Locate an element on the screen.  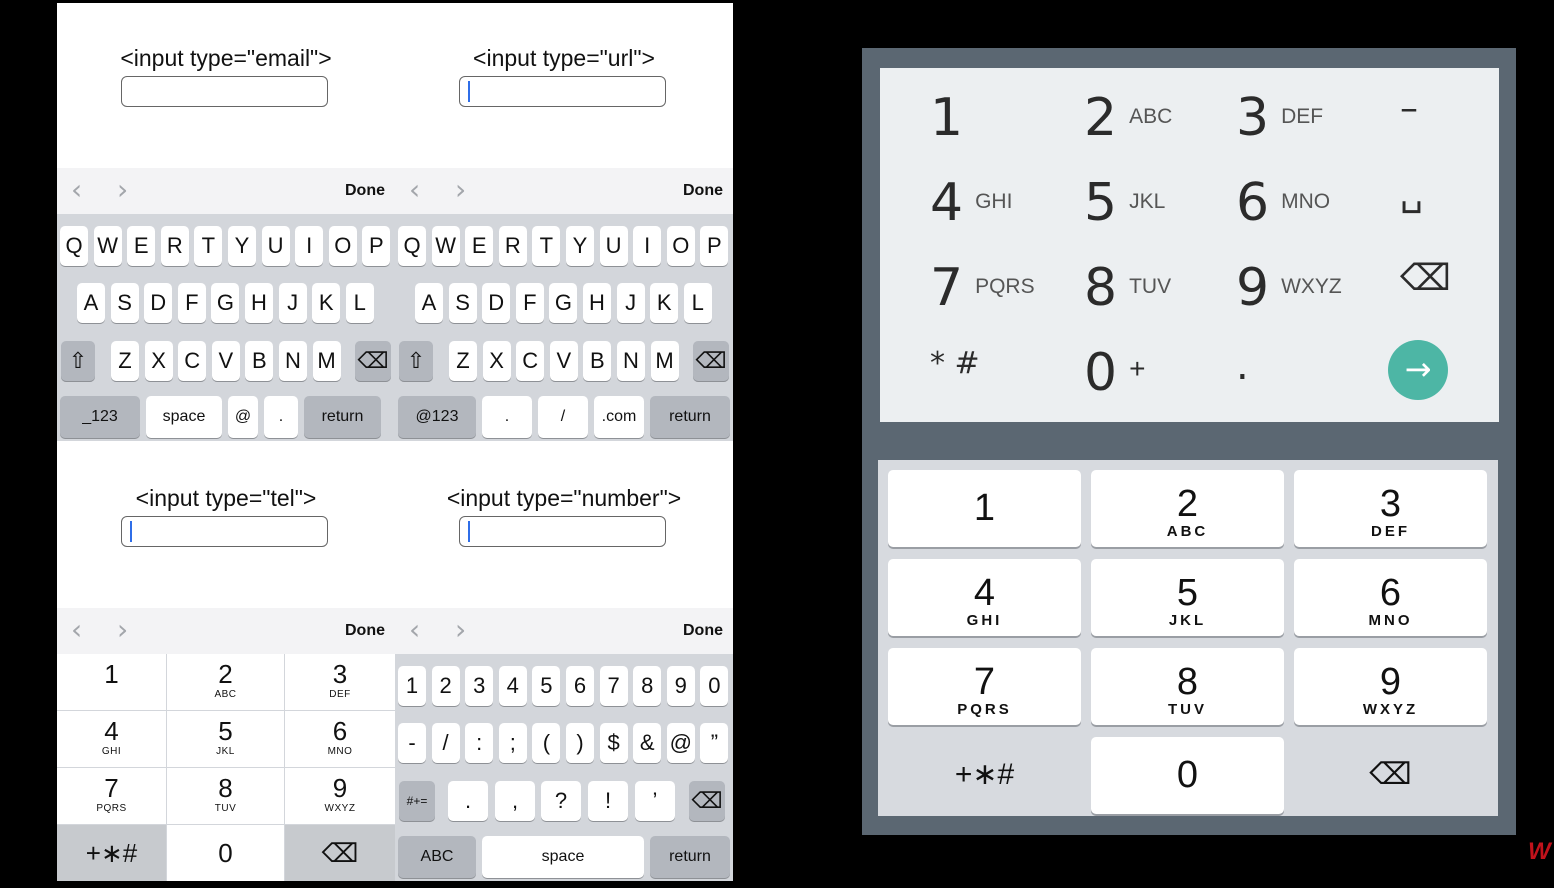
android-key: 5 JKL is located at coordinates (1124, 203).